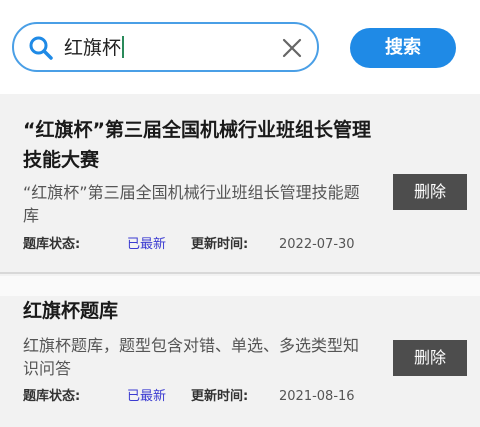 This screenshot has height=427, width=480. Describe the element at coordinates (292, 48) in the screenshot. I see `close-icon` at that location.